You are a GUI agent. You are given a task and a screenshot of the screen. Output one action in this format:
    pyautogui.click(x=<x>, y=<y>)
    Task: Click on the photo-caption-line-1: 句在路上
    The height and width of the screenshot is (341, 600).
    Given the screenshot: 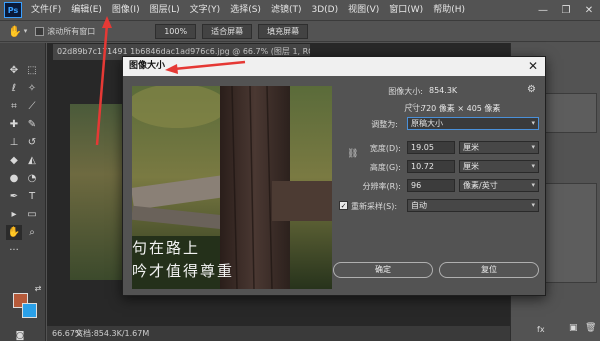 What is the action you would take?
    pyautogui.click(x=166, y=248)
    